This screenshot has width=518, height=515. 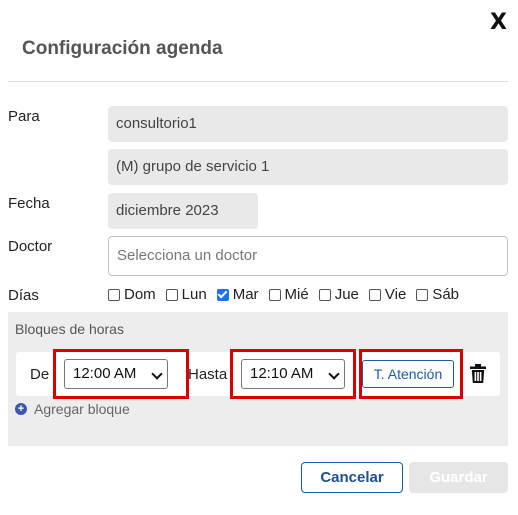 What do you see at coordinates (21, 409) in the screenshot?
I see `plus-circle-icon: +` at bounding box center [21, 409].